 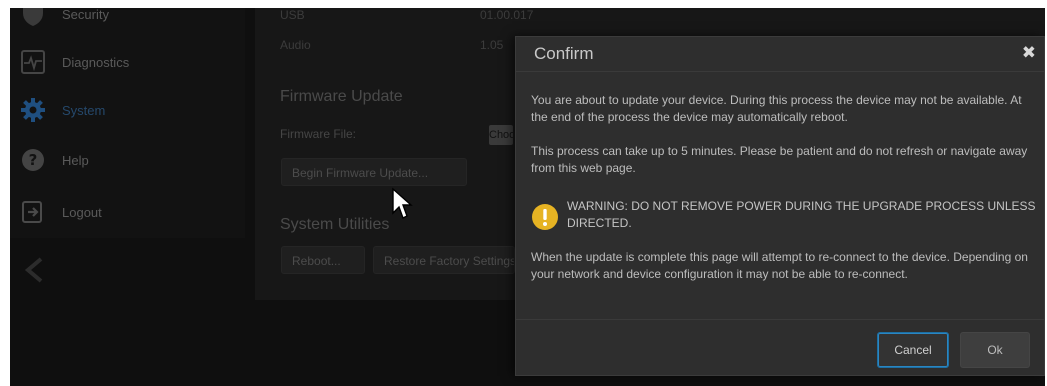 What do you see at coordinates (545, 217) in the screenshot?
I see `warning-icon` at bounding box center [545, 217].